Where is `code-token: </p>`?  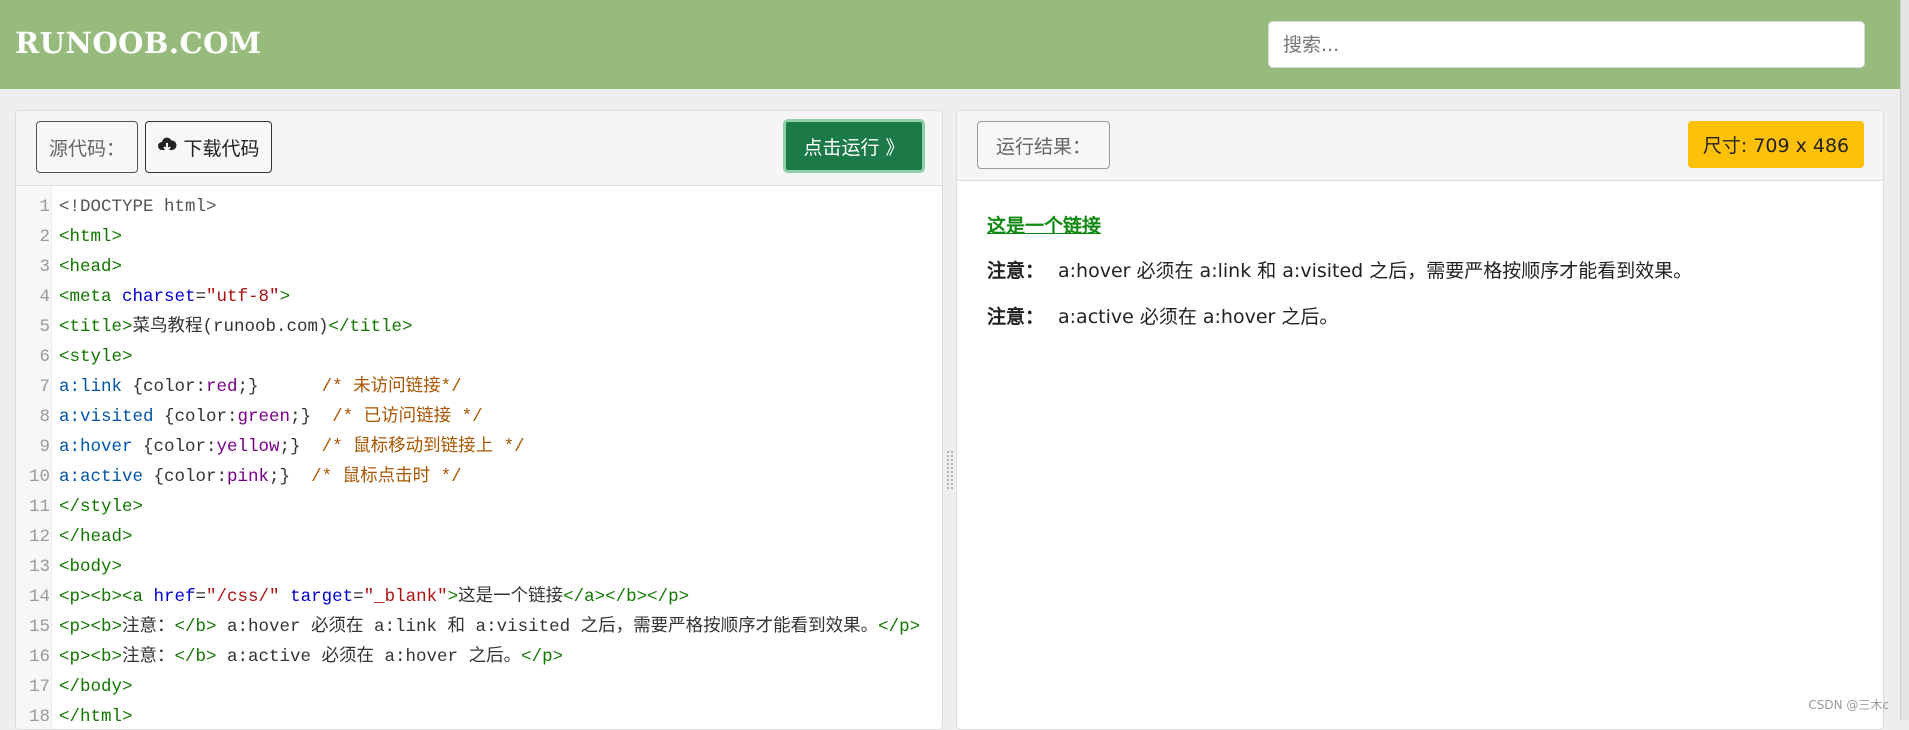
code-token: </p> is located at coordinates (899, 627).